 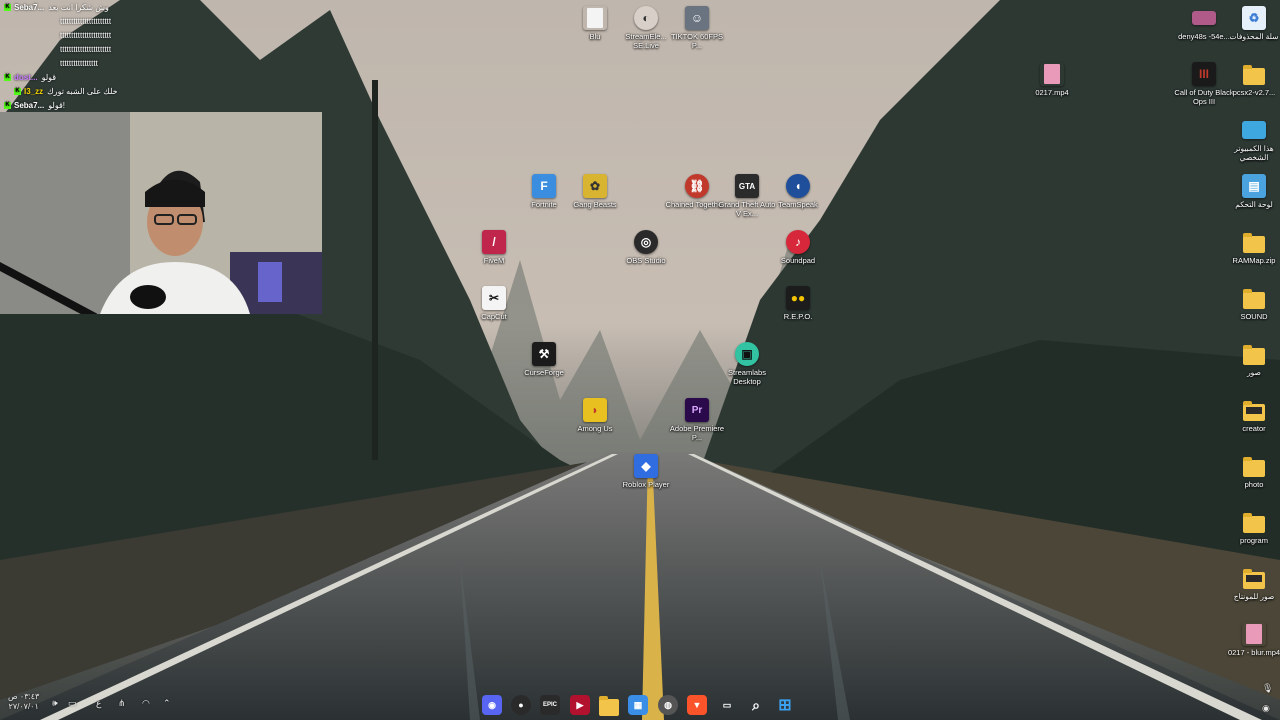 I want to click on among-us-icon: ◗, so click(x=595, y=410).